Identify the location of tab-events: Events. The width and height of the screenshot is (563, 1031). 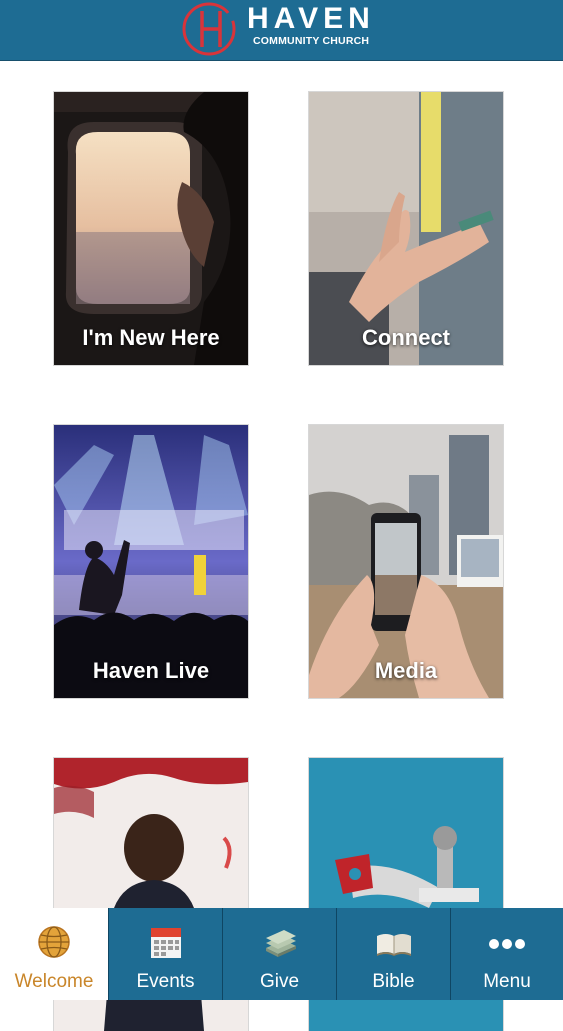
(165, 954).